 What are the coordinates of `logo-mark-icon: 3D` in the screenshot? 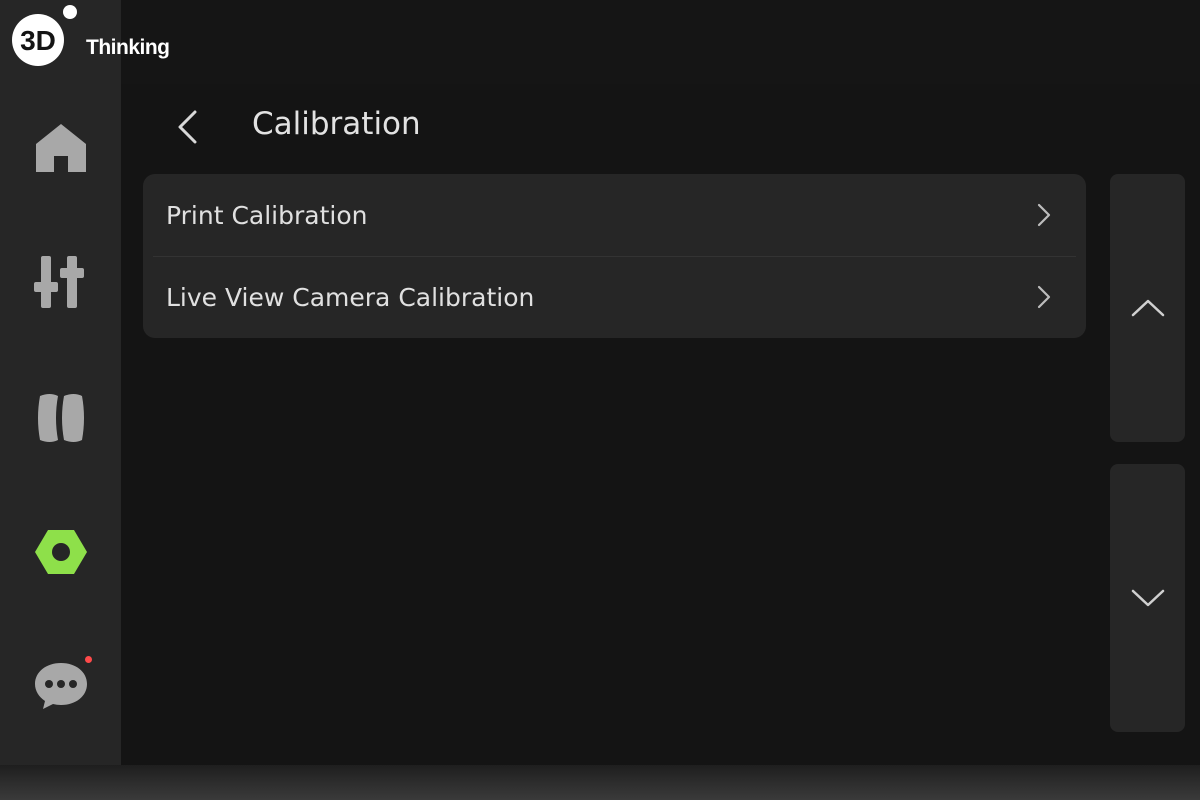 It's located at (44, 35).